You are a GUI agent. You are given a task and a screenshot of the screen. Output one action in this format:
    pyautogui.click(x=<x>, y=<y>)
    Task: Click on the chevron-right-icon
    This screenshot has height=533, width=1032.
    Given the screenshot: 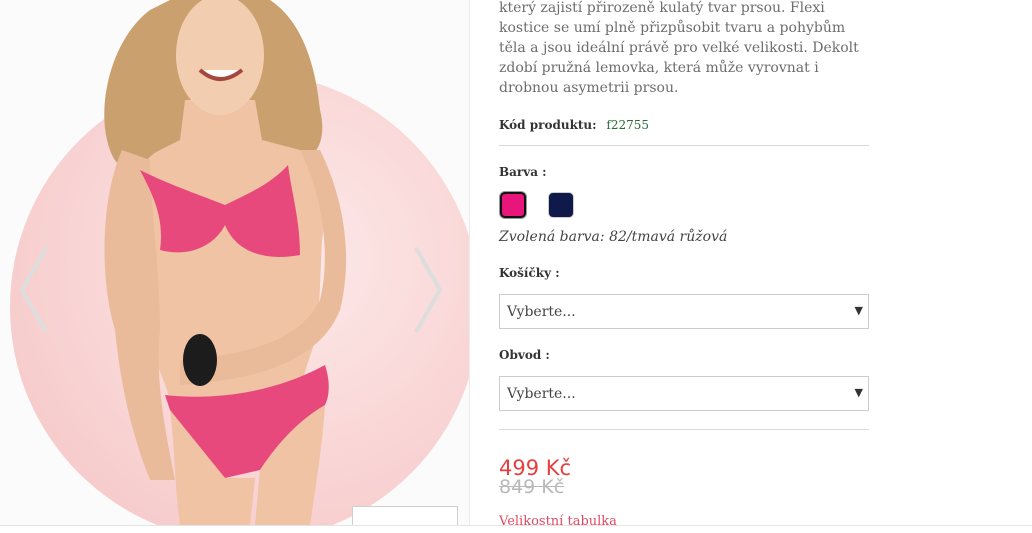 What is the action you would take?
    pyautogui.click(x=428, y=290)
    